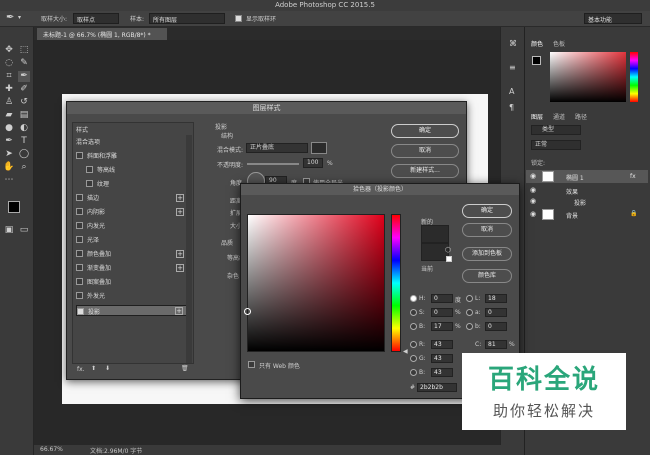 This screenshot has width=650, height=455. What do you see at coordinates (9, 50) in the screenshot?
I see `move-tool-icon: ✥` at bounding box center [9, 50].